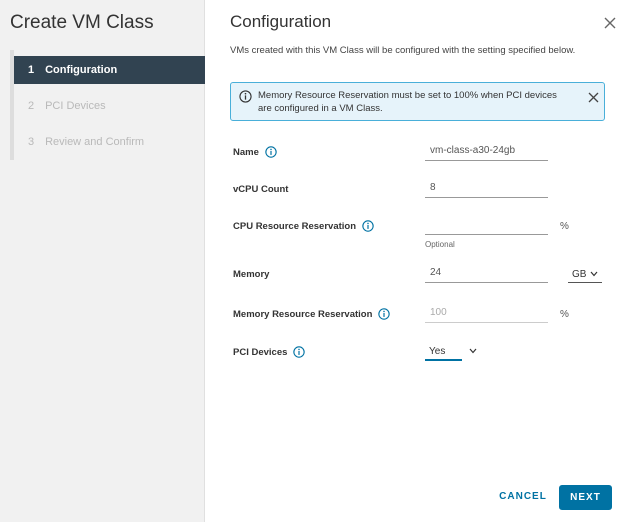 The image size is (624, 522). Describe the element at coordinates (443, 352) in the screenshot. I see `pci-devices-select: Yes` at that location.